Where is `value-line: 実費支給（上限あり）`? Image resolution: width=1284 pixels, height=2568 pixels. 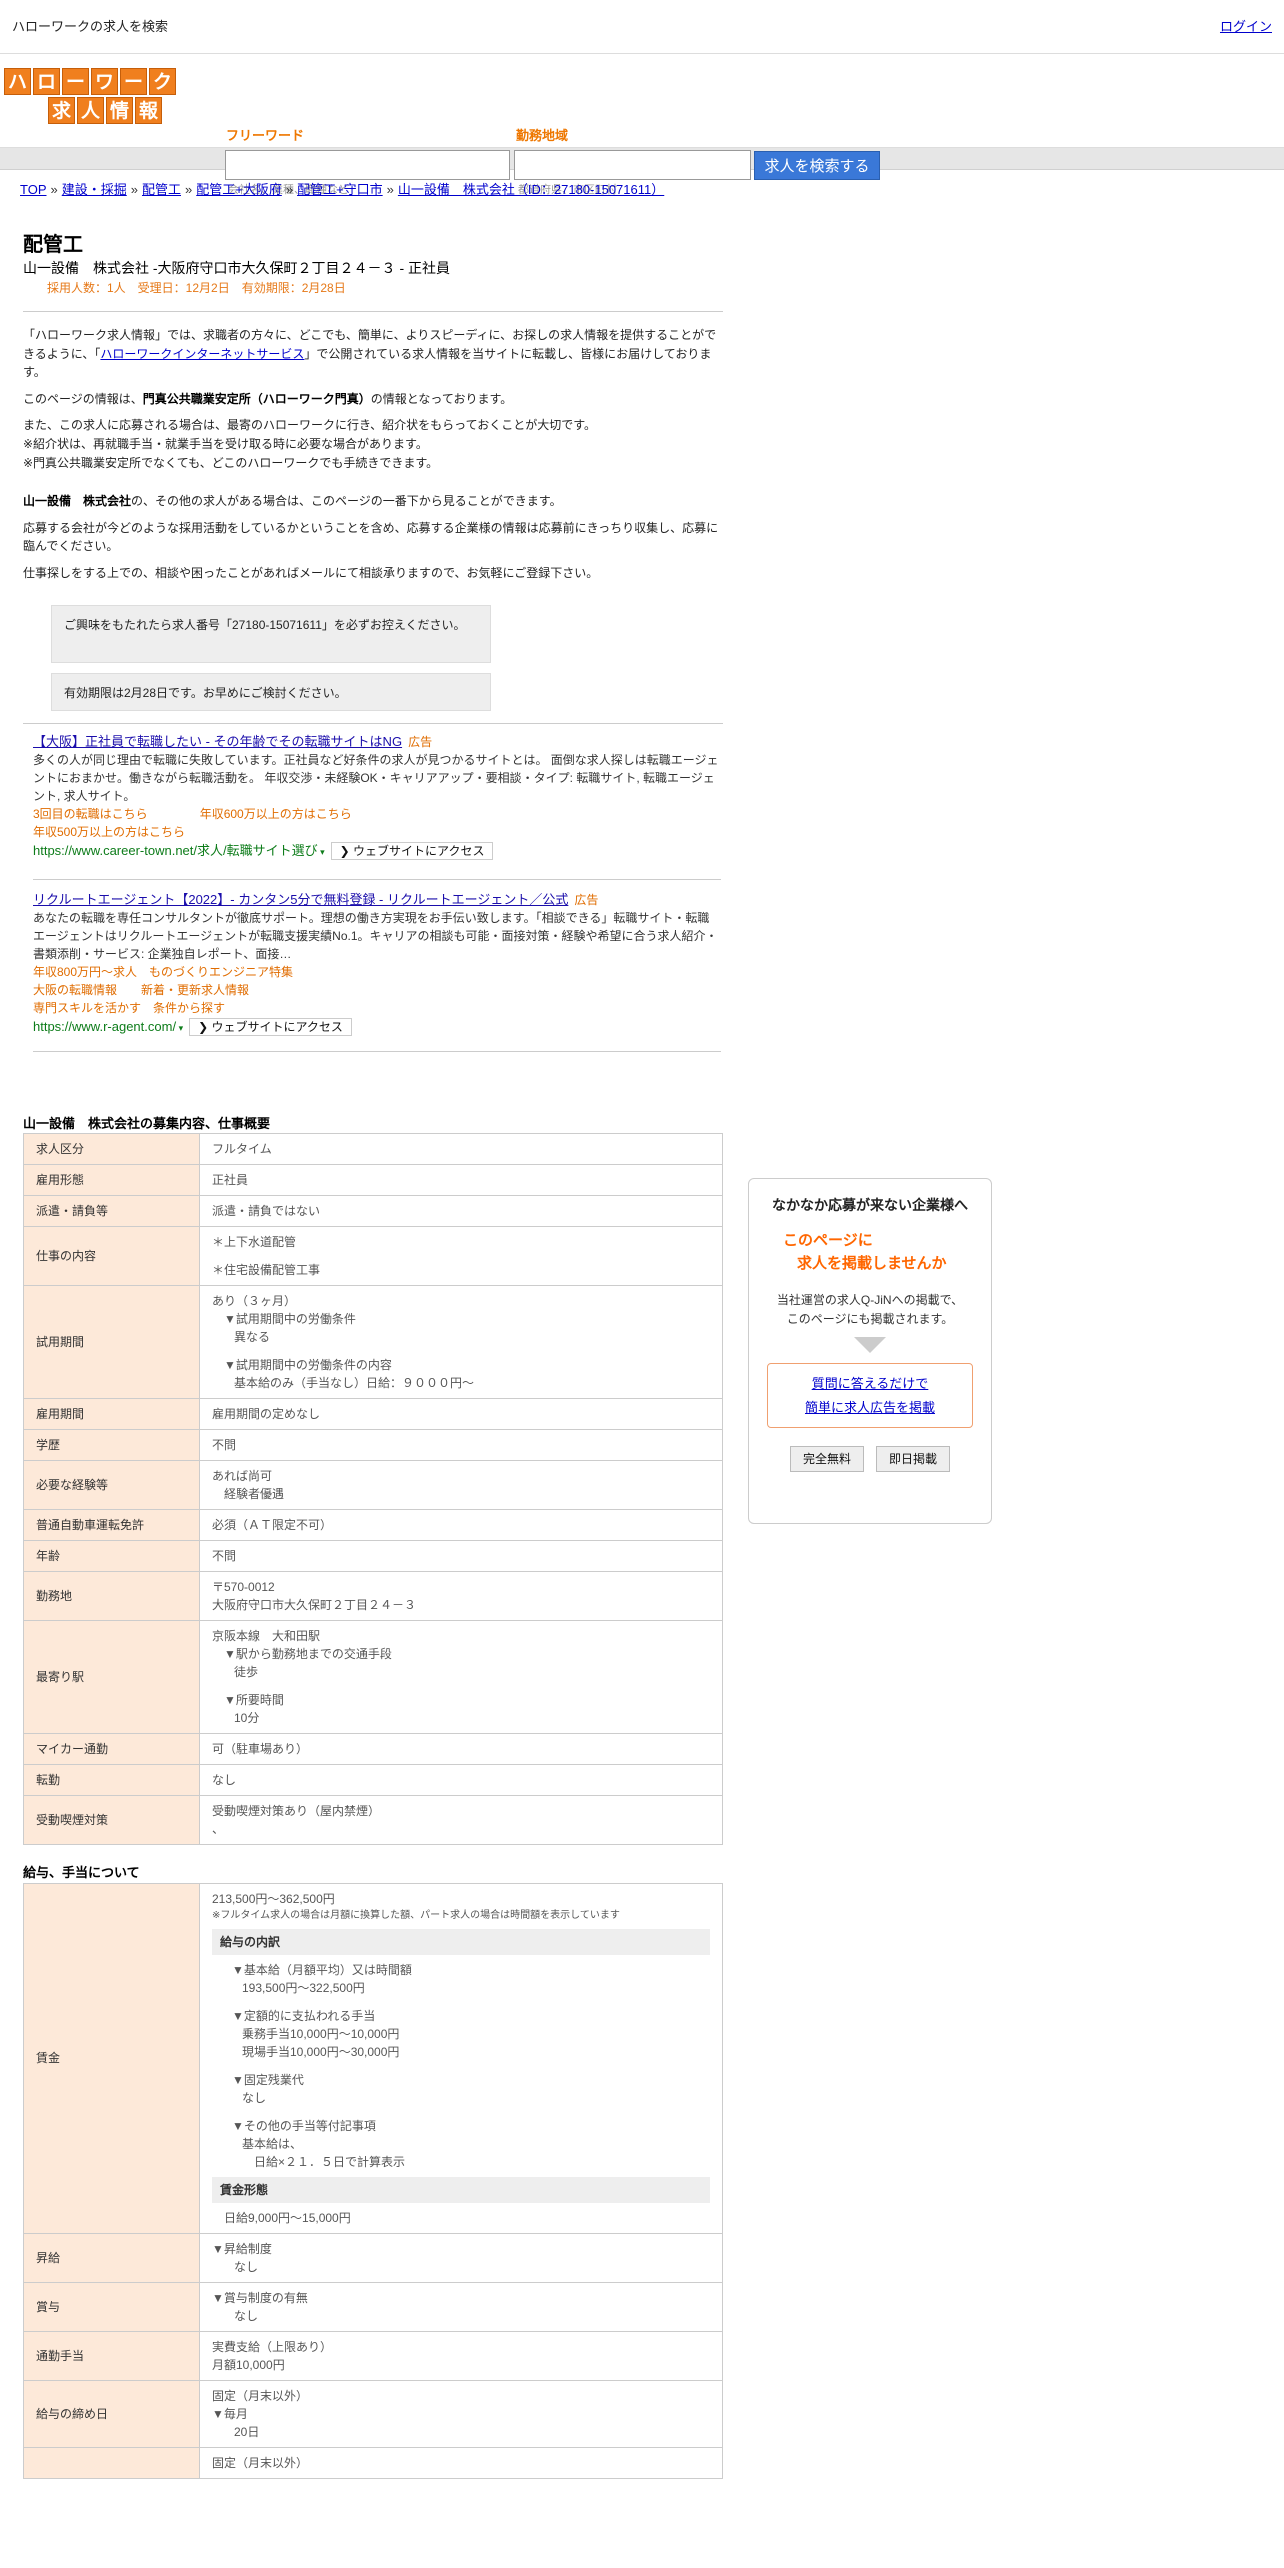 value-line: 実費支給（上限あり） is located at coordinates (272, 2346).